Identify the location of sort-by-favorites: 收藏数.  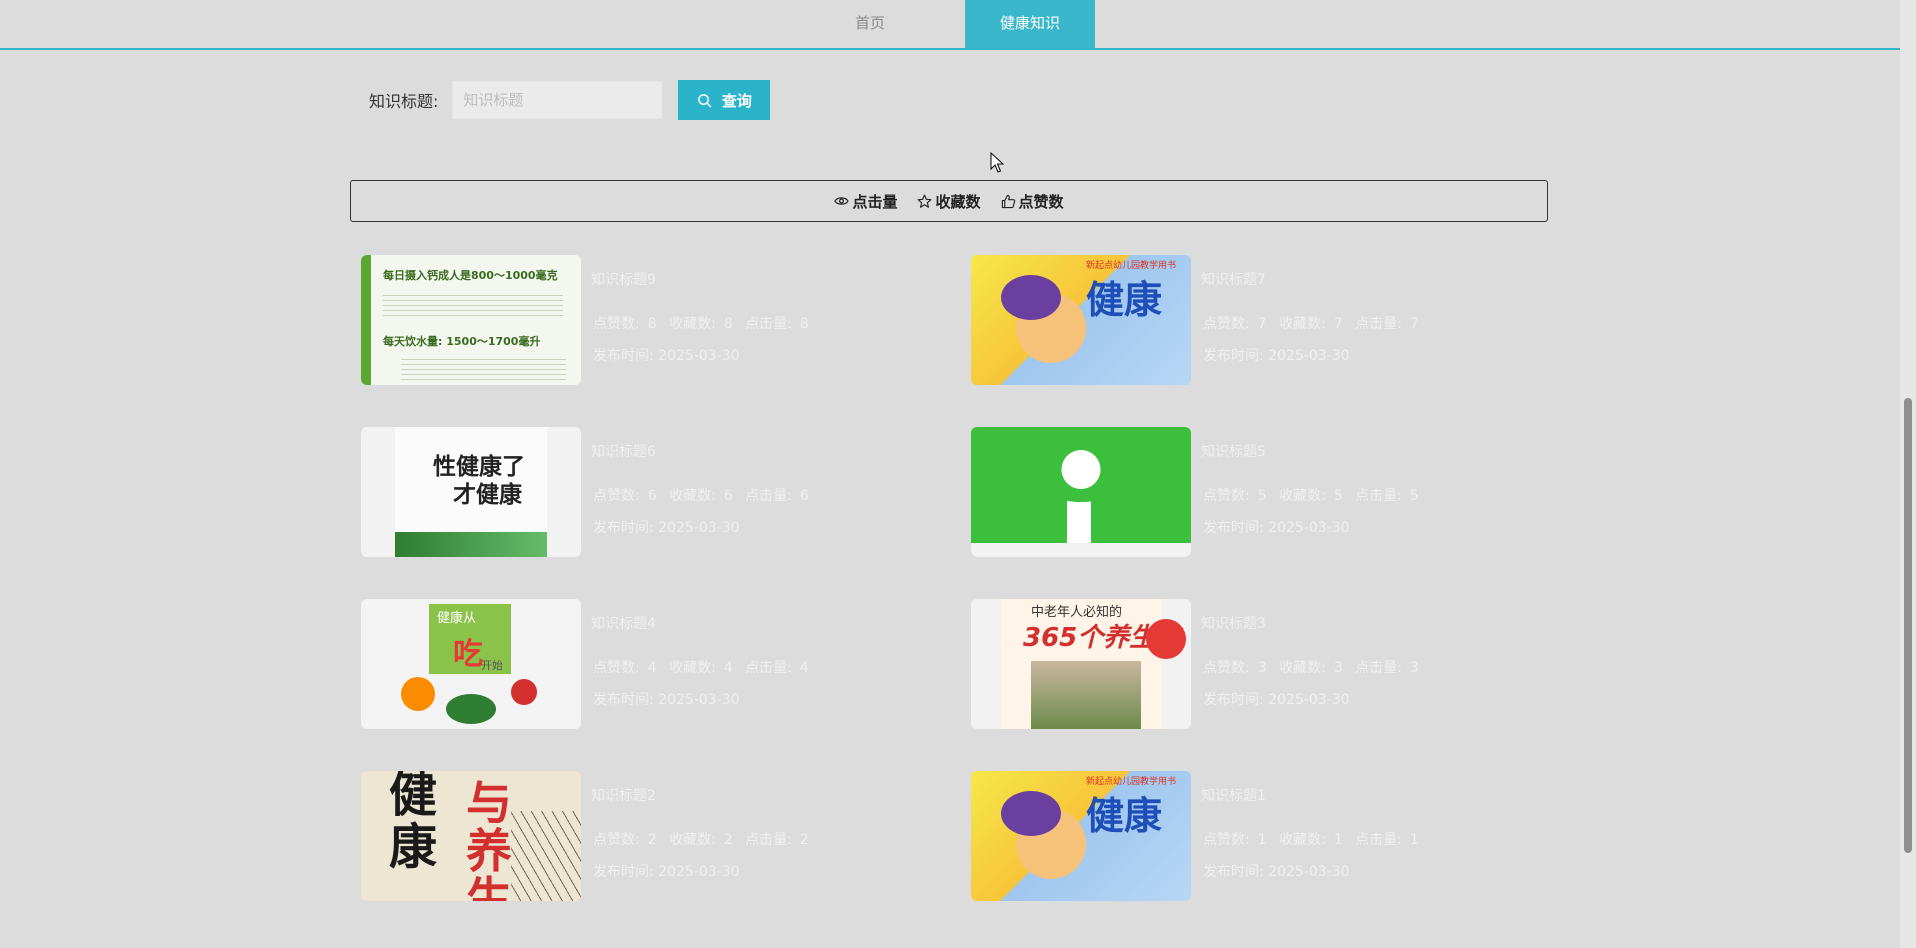
(949, 201).